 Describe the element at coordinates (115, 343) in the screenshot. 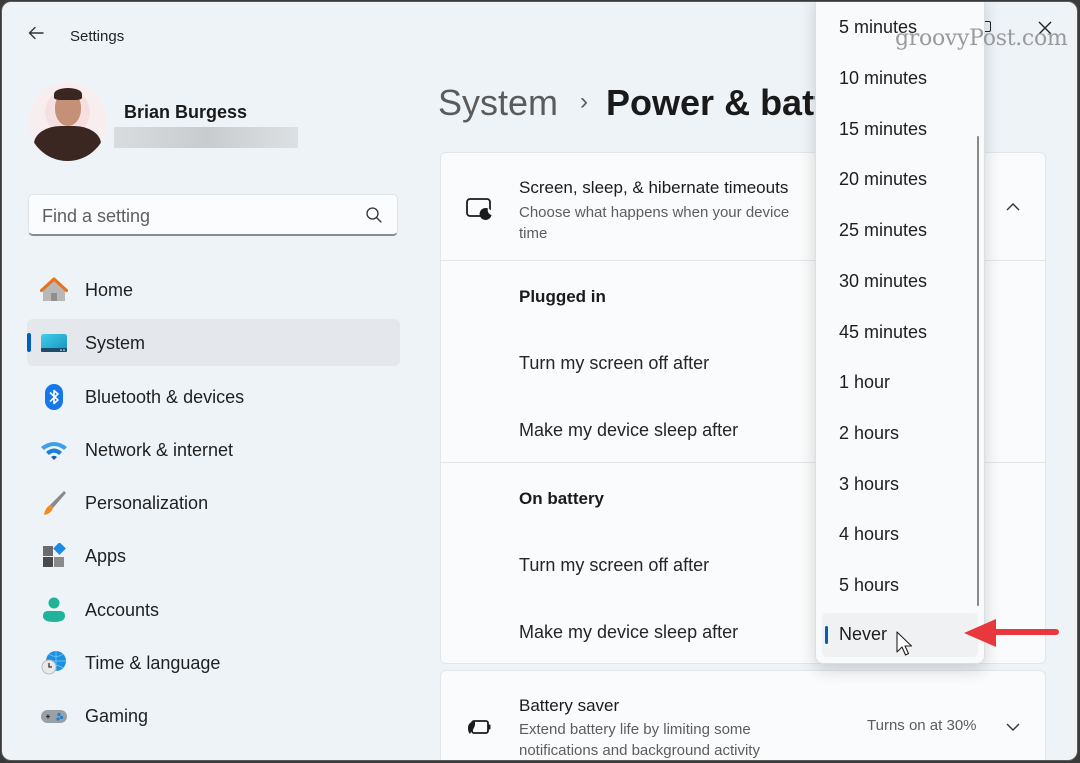

I see `sidebar-item-label: System` at that location.